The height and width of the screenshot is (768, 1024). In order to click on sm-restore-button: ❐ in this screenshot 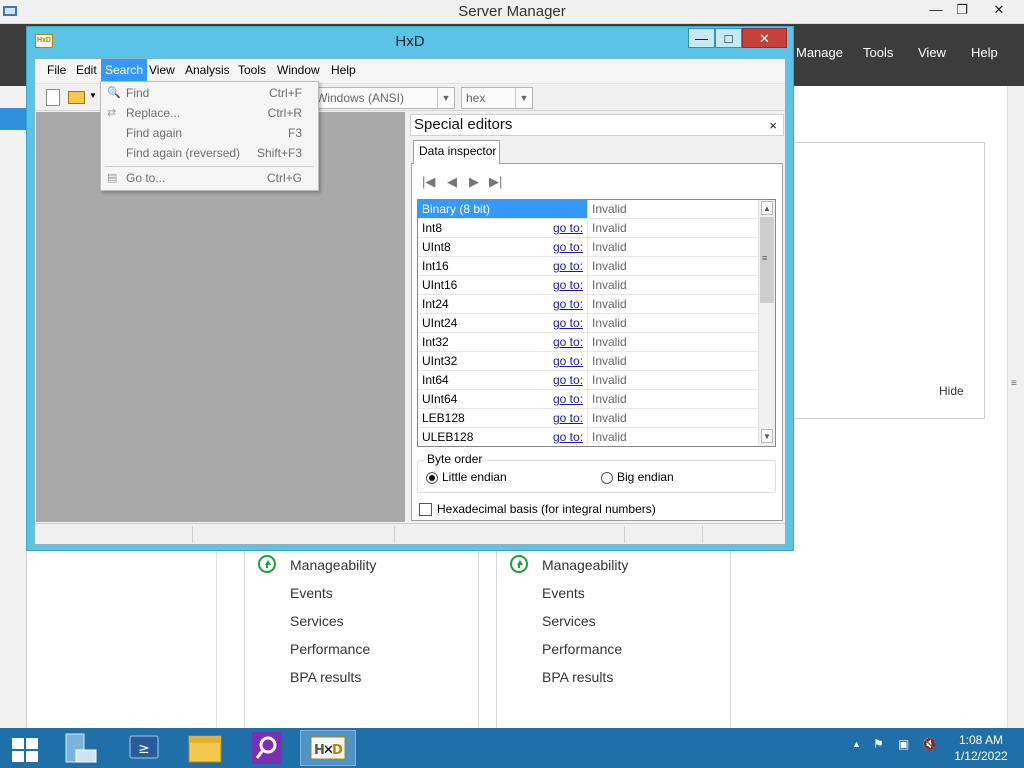, I will do `click(962, 10)`.